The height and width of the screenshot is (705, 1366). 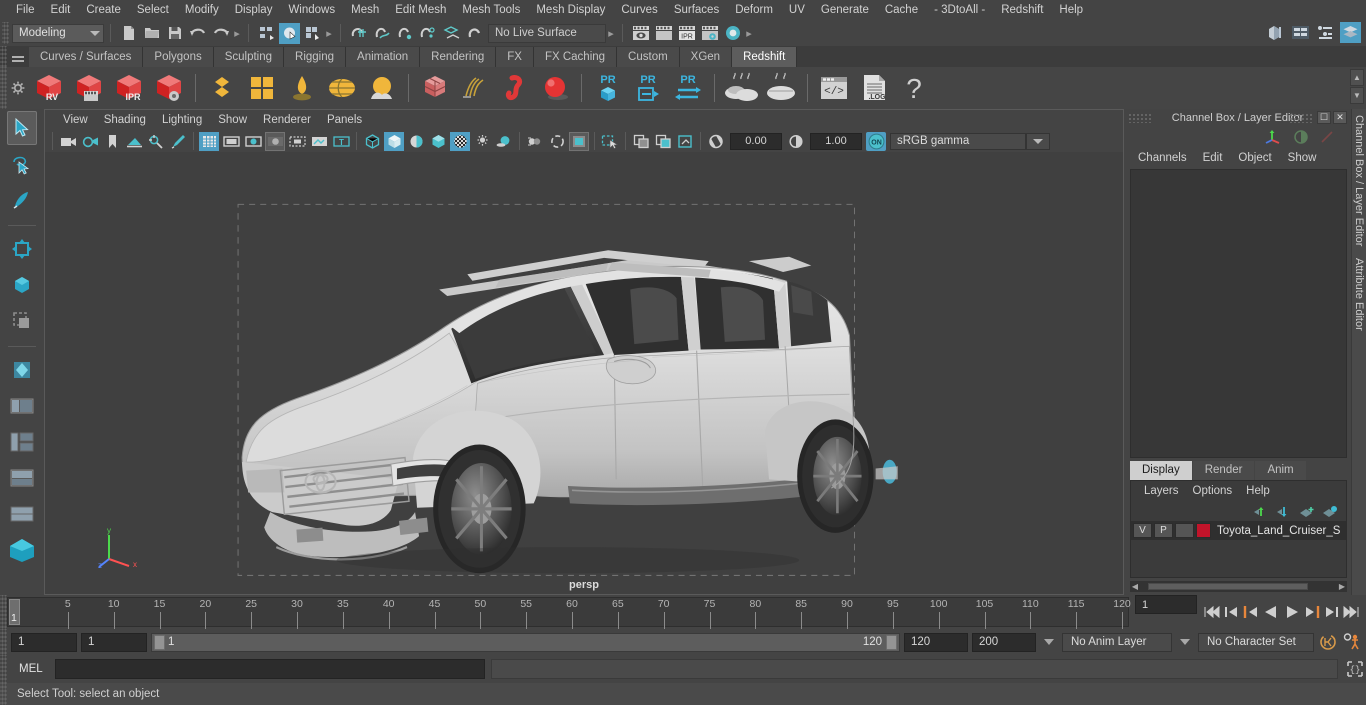 What do you see at coordinates (1185, 642) in the screenshot?
I see `character-set-dropdown-icon` at bounding box center [1185, 642].